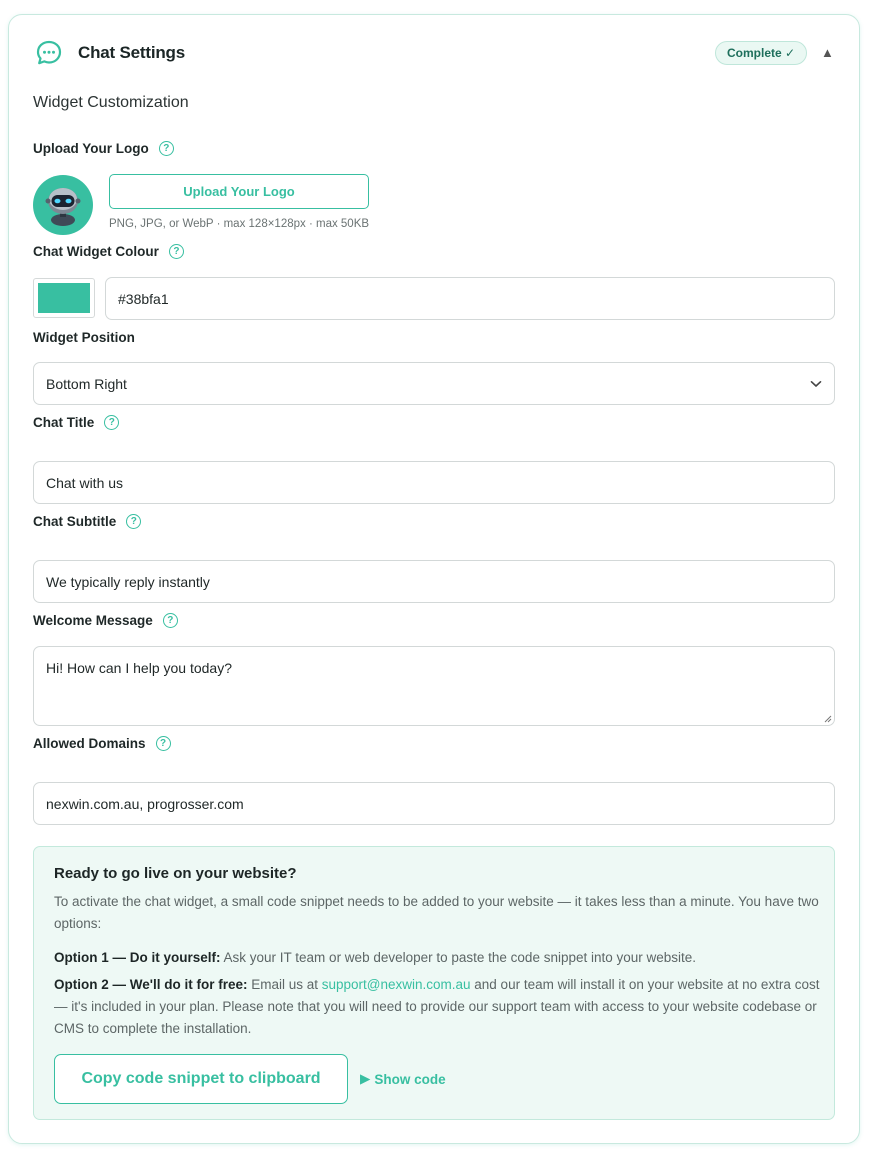 Image resolution: width=876 pixels, height=1153 pixels. I want to click on chat-bubble-icon, so click(49, 52).